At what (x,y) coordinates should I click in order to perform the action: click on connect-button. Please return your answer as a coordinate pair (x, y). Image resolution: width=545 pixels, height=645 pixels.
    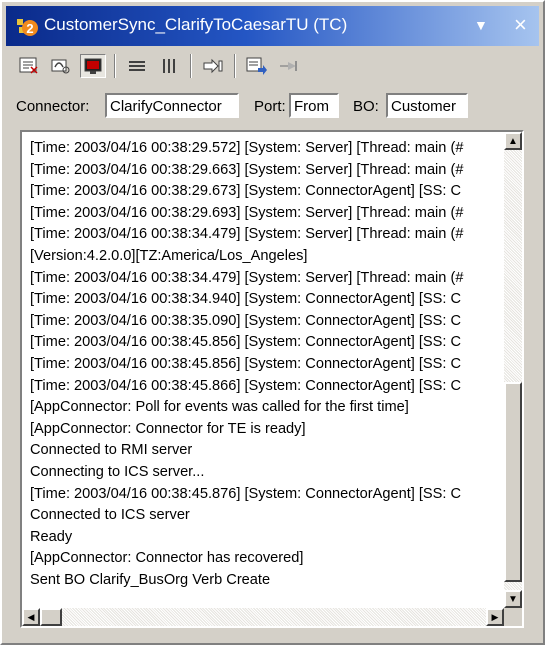
    Looking at the image, I should click on (61, 66).